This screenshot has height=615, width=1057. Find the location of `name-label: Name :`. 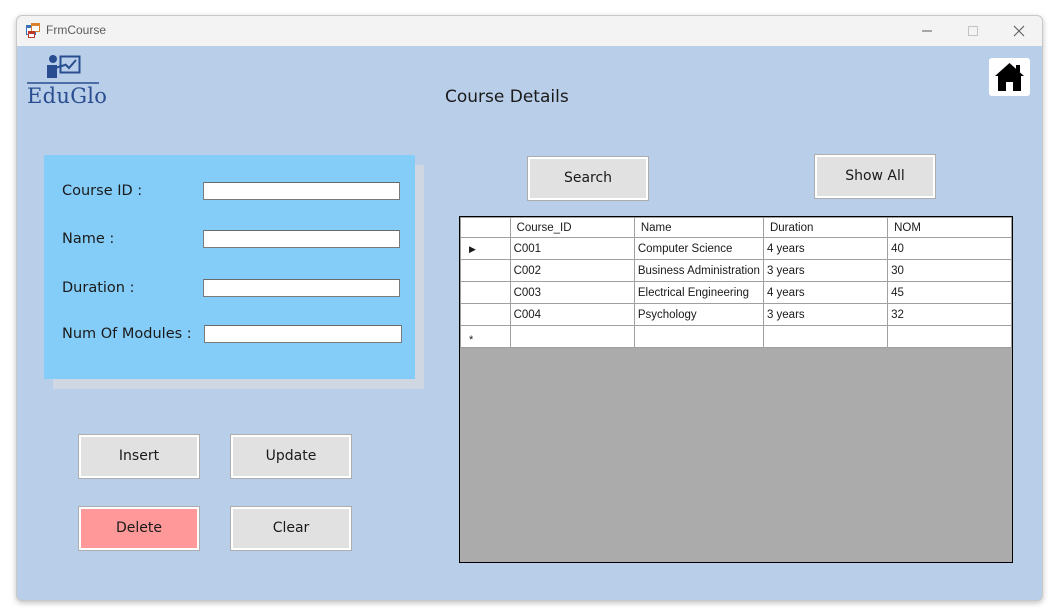

name-label: Name : is located at coordinates (88, 239).